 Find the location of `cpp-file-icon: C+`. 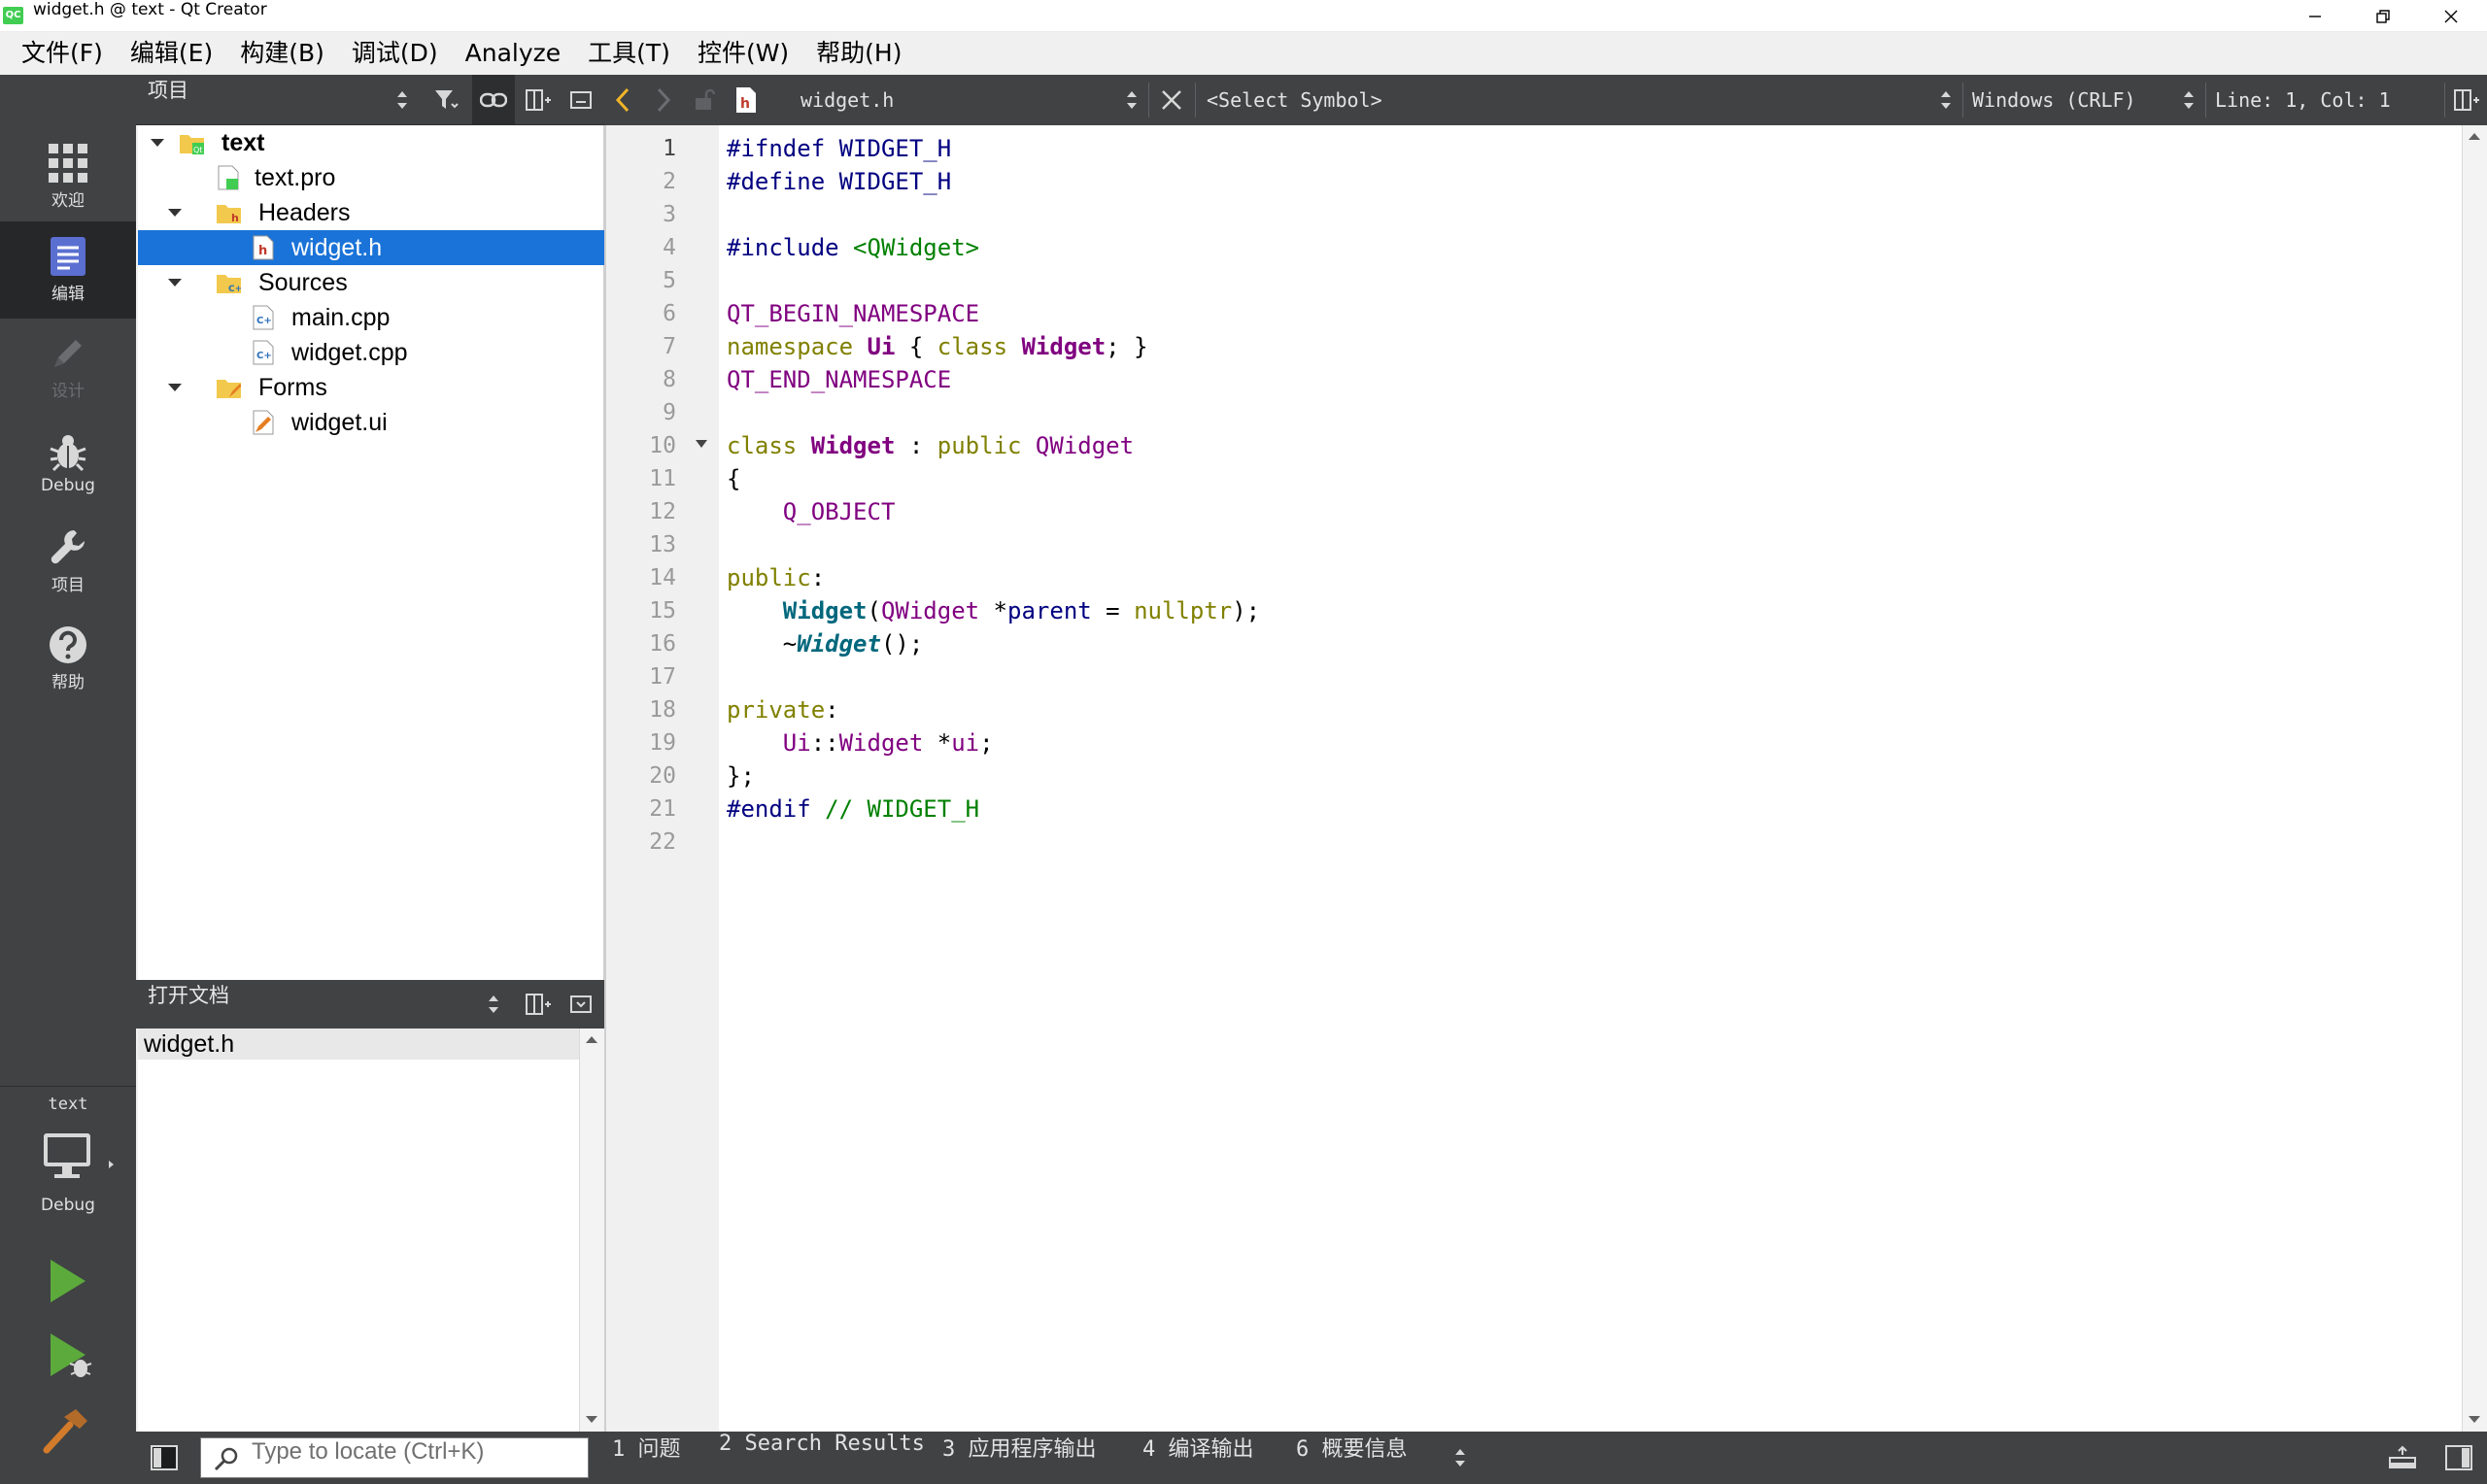

cpp-file-icon: C+ is located at coordinates (263, 317).